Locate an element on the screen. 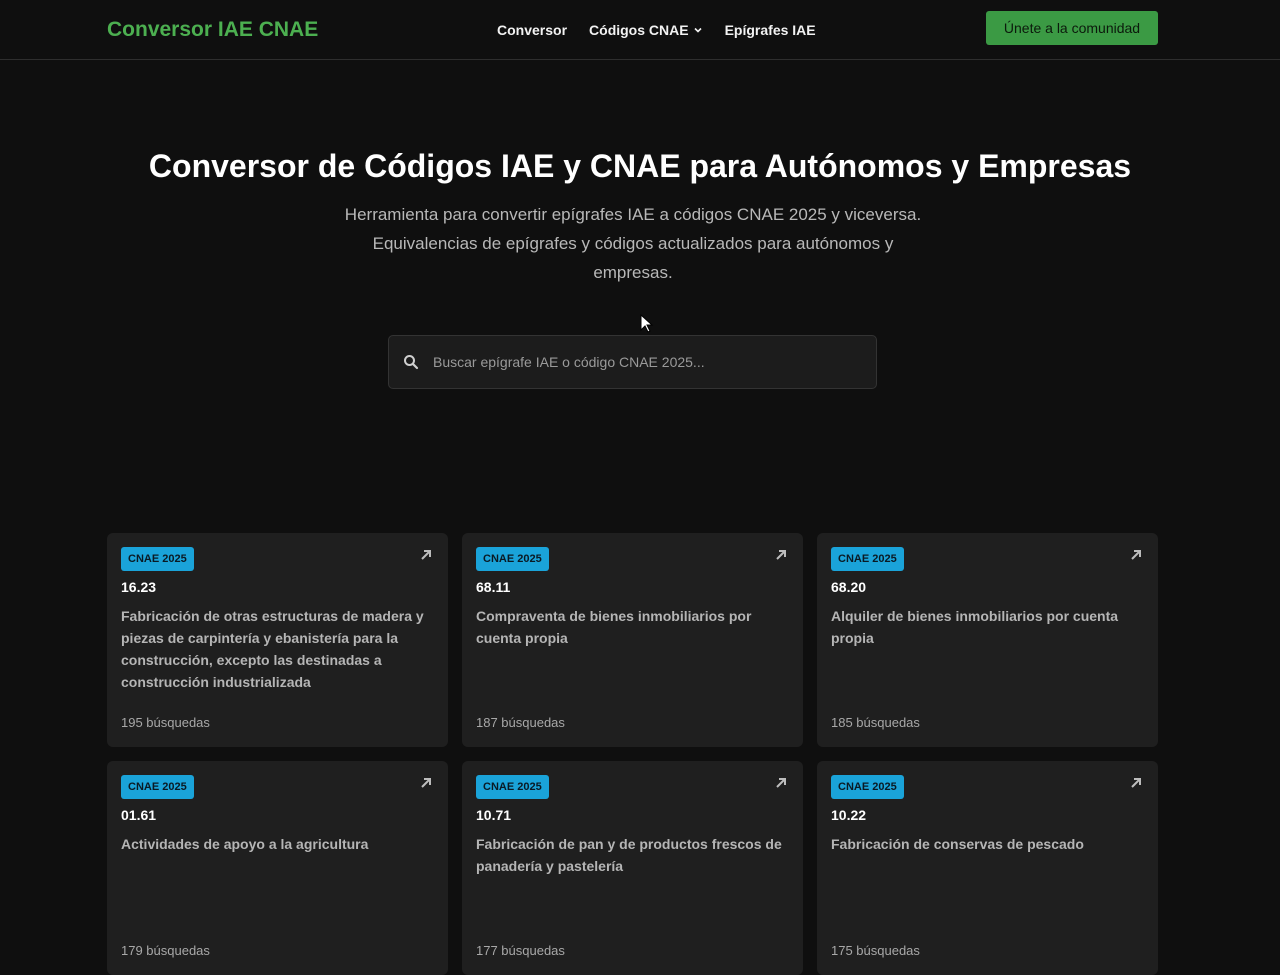 This screenshot has width=1280, height=975. main-nav: Conversor Códigos CNAE Epígrafes IAE is located at coordinates (656, 30).